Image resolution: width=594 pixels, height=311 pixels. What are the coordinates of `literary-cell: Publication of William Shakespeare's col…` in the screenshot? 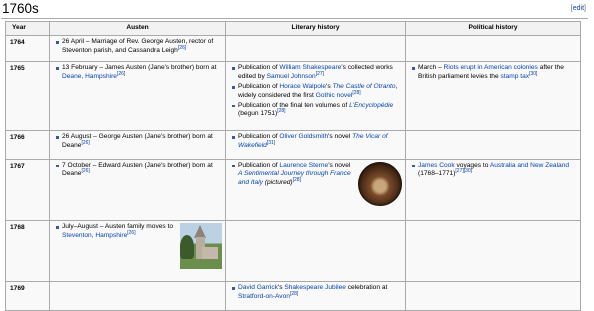 It's located at (315, 96).